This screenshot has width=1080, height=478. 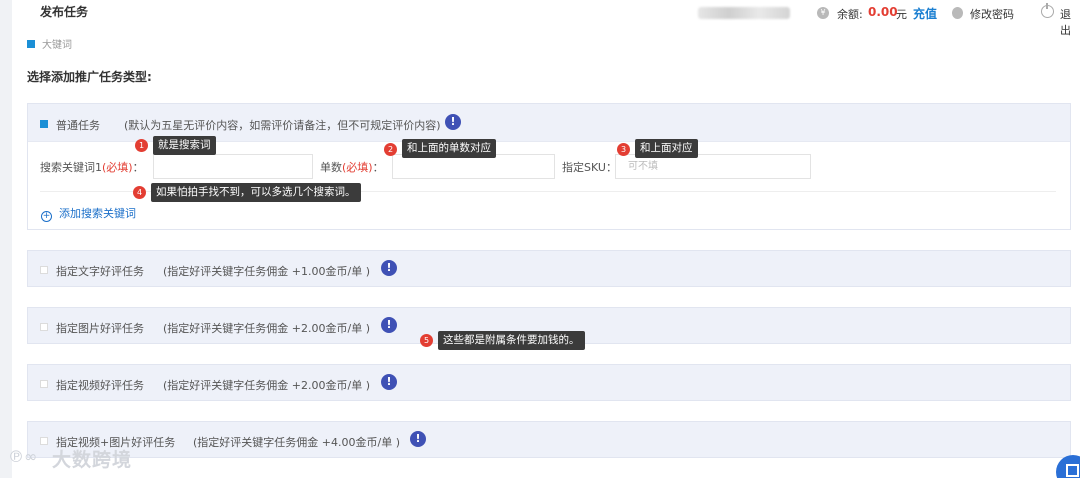 I want to click on annotation-tooltip-2: 和上面的单数对应, so click(x=449, y=148).